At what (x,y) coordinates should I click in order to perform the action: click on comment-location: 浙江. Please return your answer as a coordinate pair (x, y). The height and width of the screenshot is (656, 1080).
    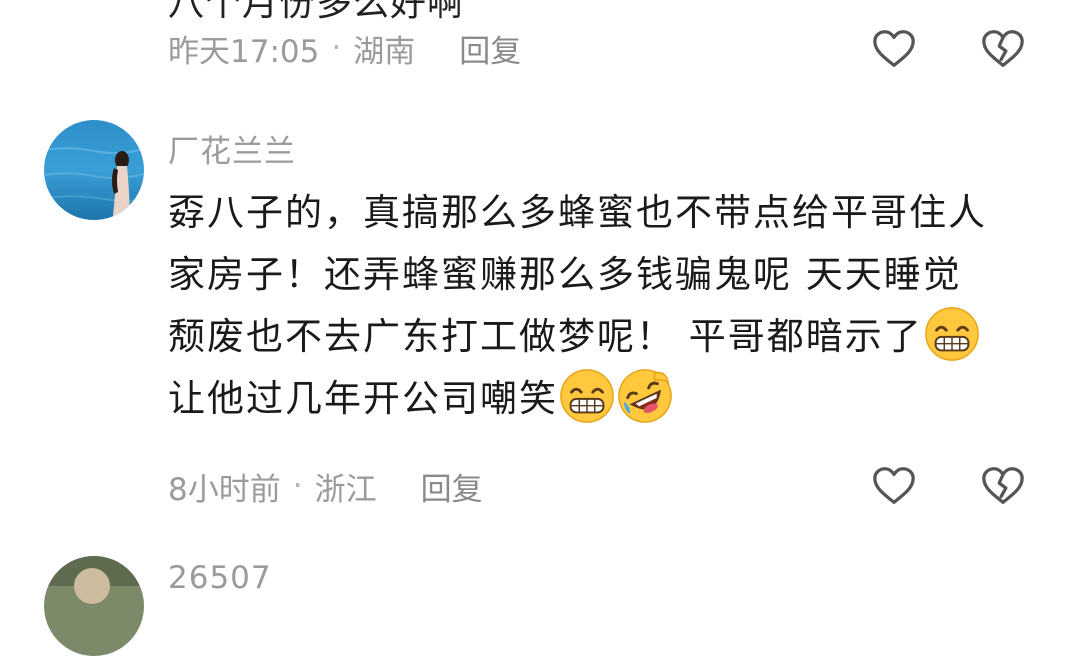
    Looking at the image, I should click on (345, 489).